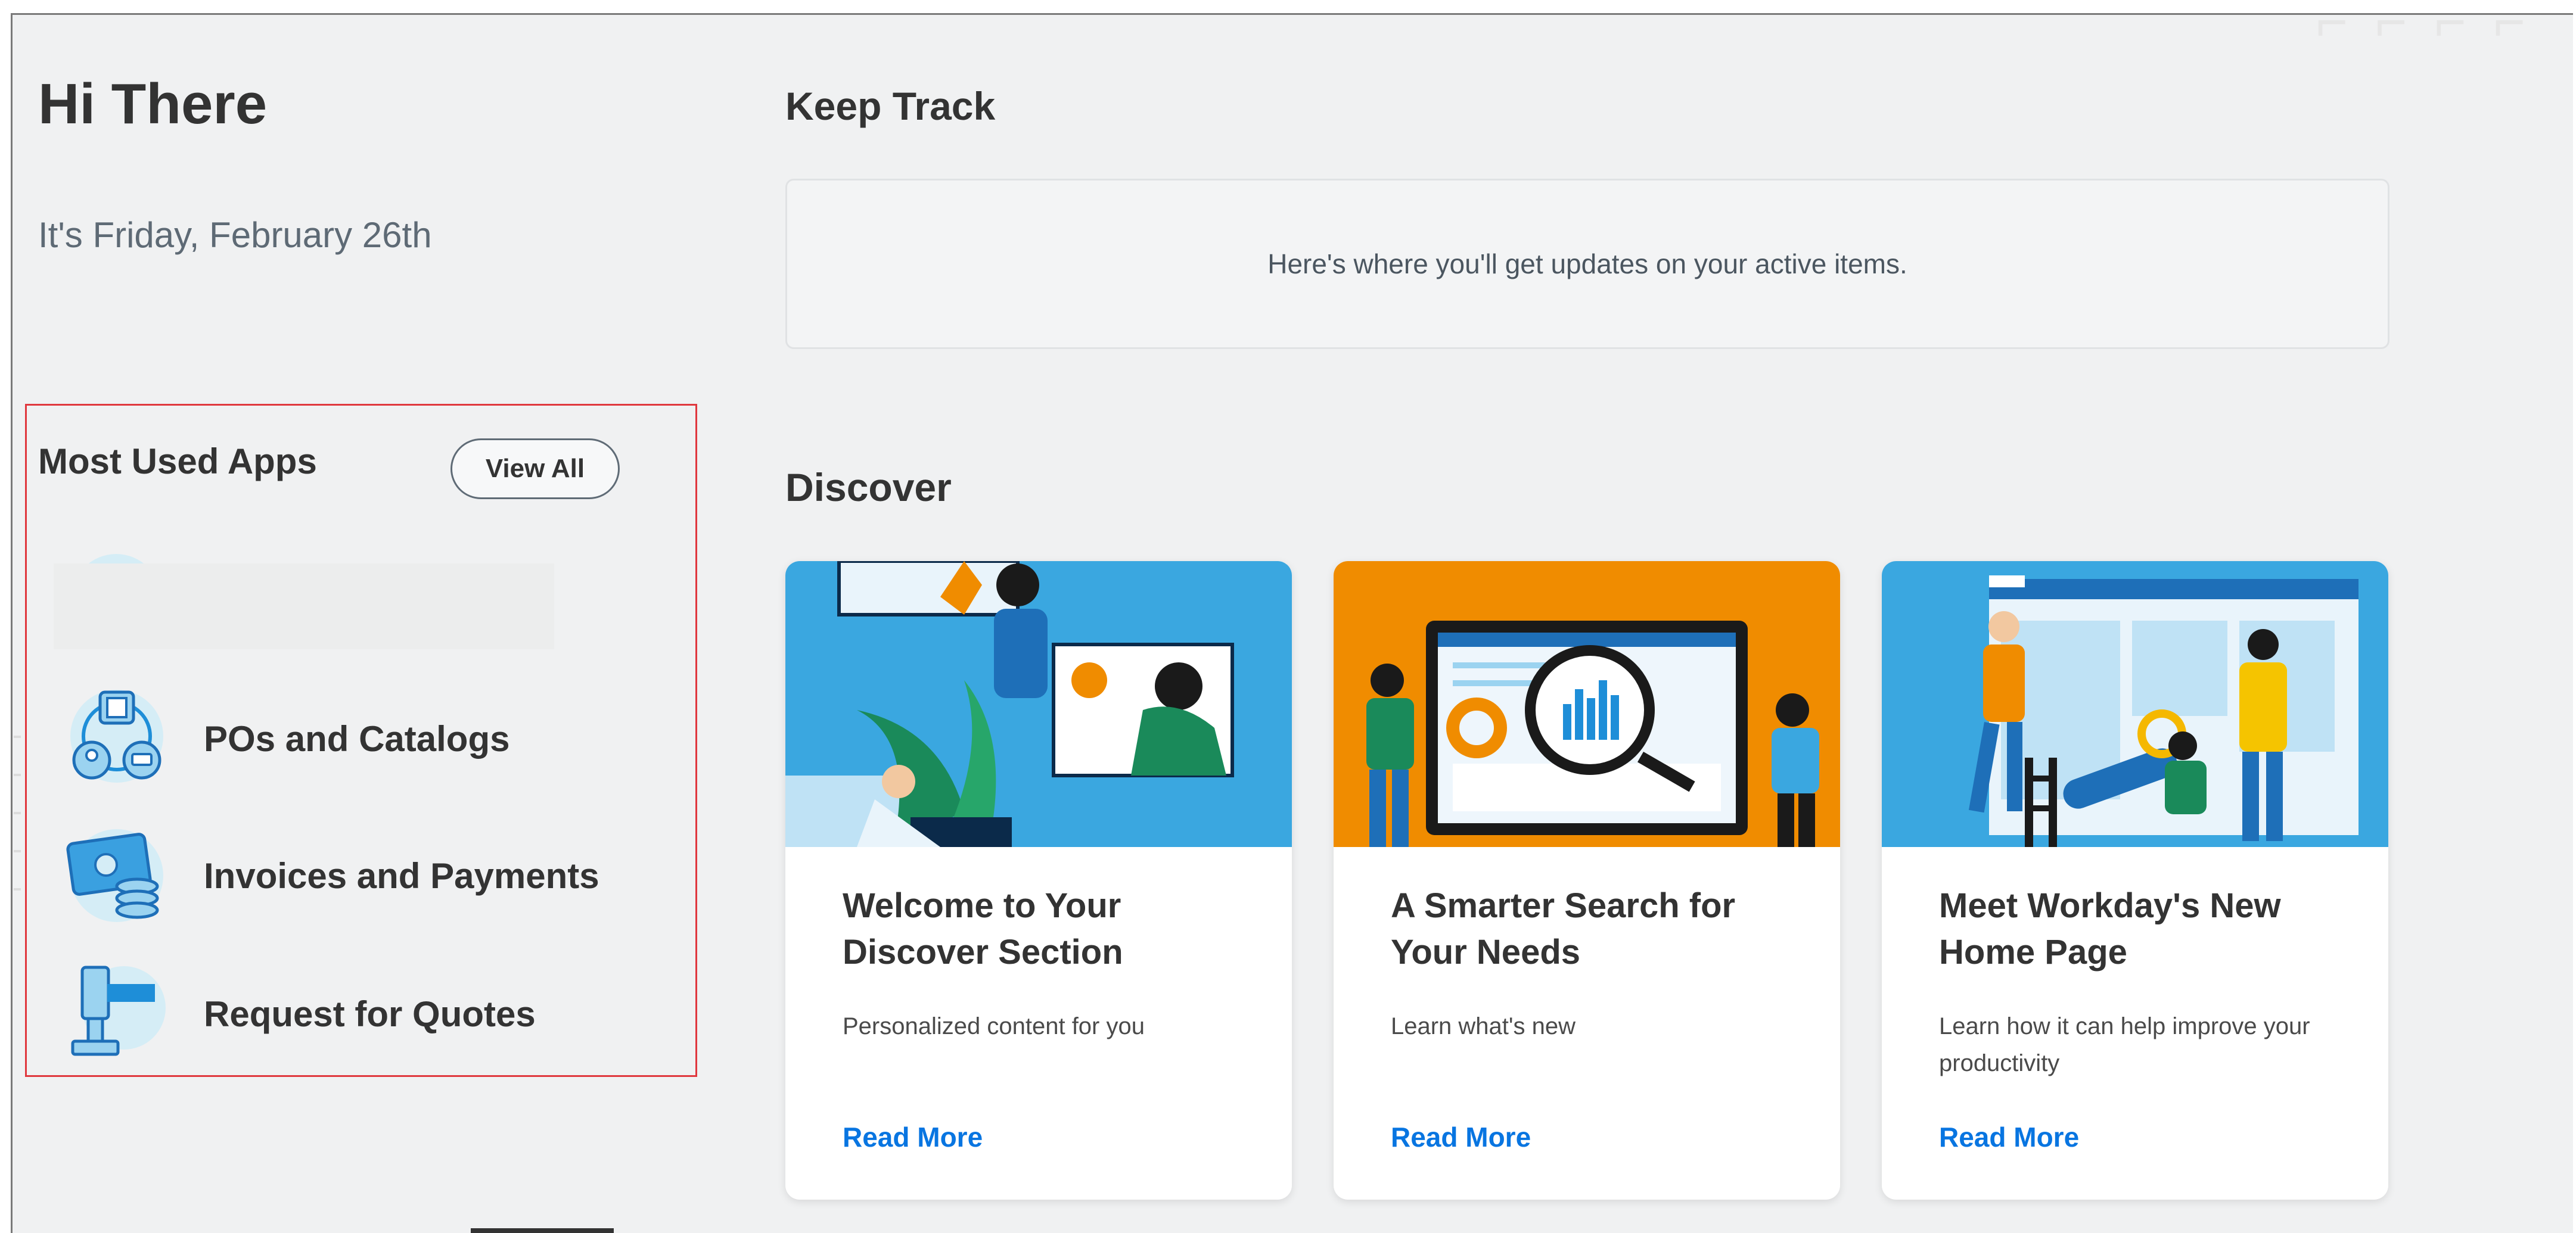 The width and height of the screenshot is (2576, 1233). I want to click on new-home-page-illustration, so click(2135, 704).